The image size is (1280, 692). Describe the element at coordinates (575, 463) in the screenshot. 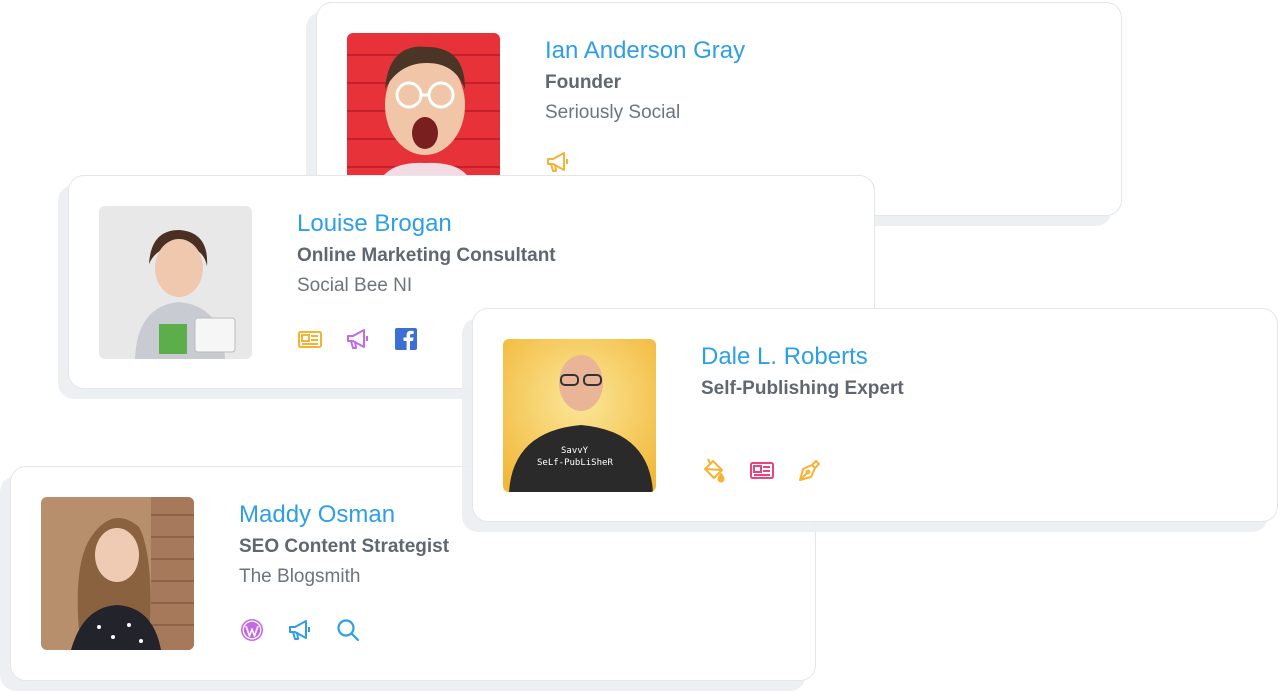

I see `svg-text: SeLf-PubLiSheR` at that location.